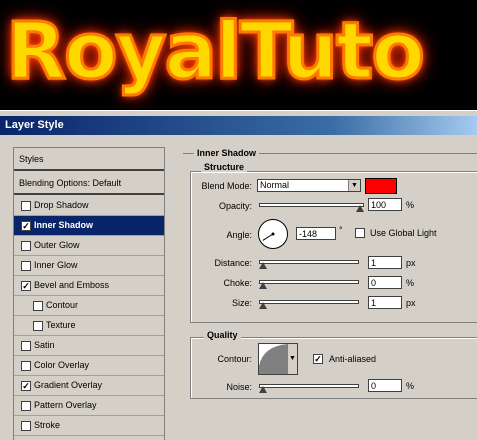  I want to click on choke-label: Choke:, so click(237, 283).